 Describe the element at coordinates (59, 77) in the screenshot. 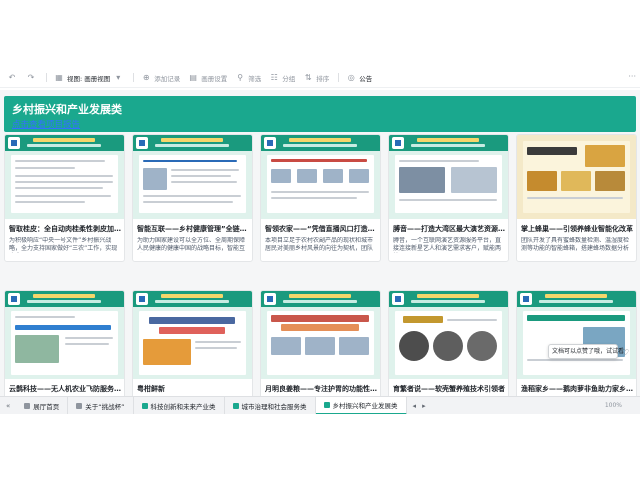

I see `view-grid-icon: ▦` at that location.